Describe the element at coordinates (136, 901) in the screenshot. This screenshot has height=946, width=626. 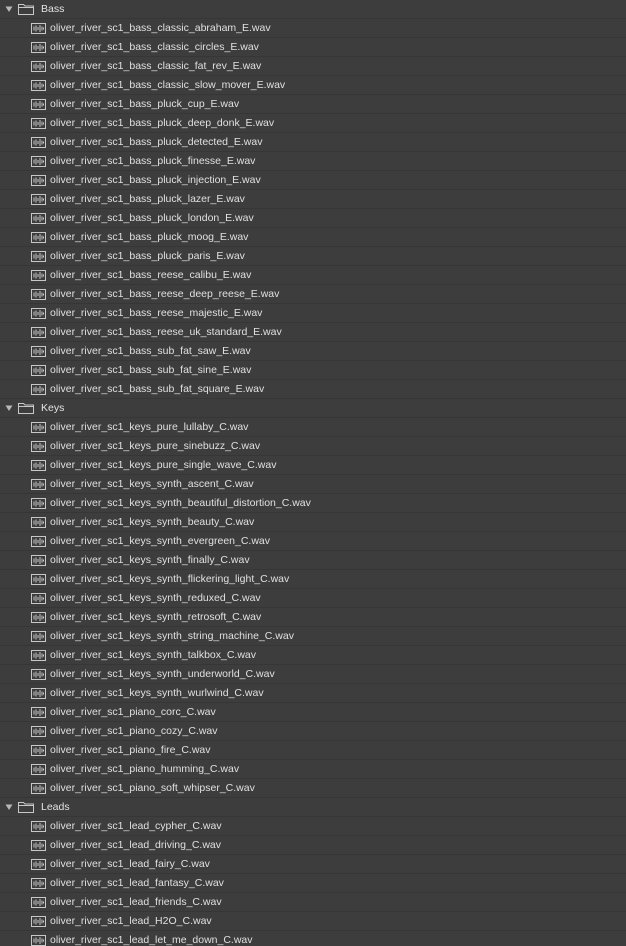
I see `file-name: oliver_river_sc1_lead_friends_C.wav` at that location.